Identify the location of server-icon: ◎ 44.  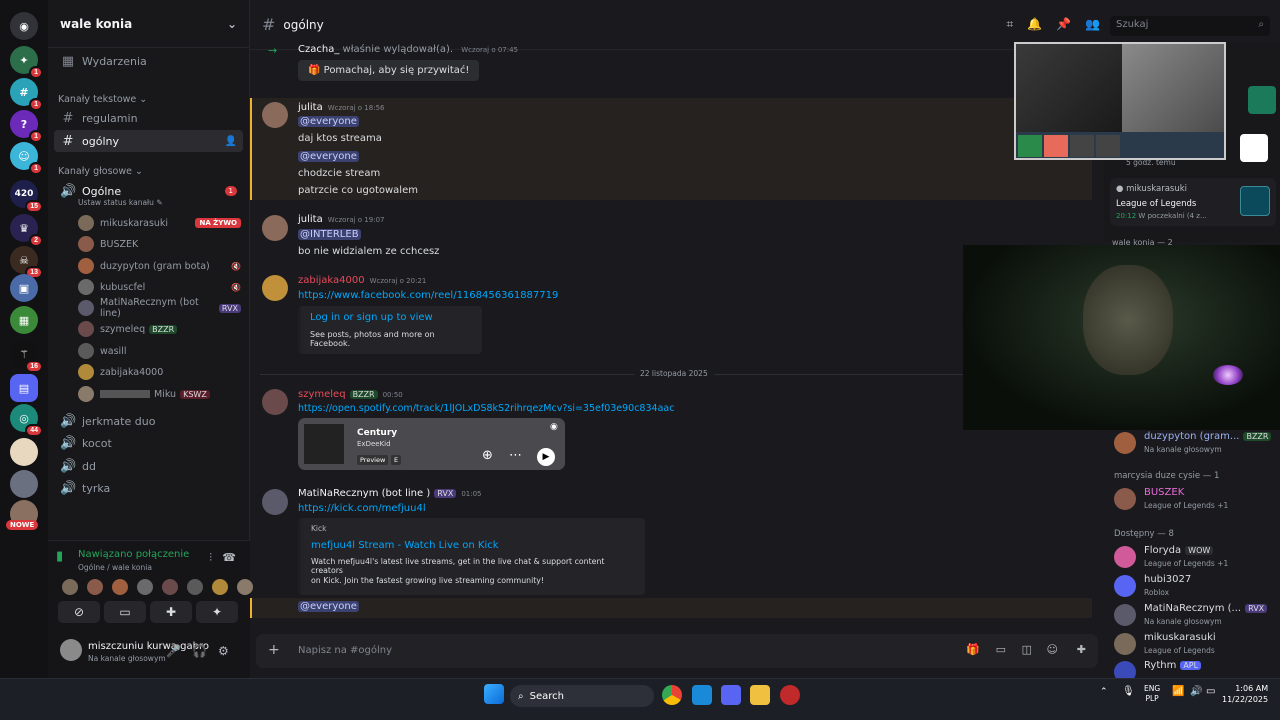
(26, 420).